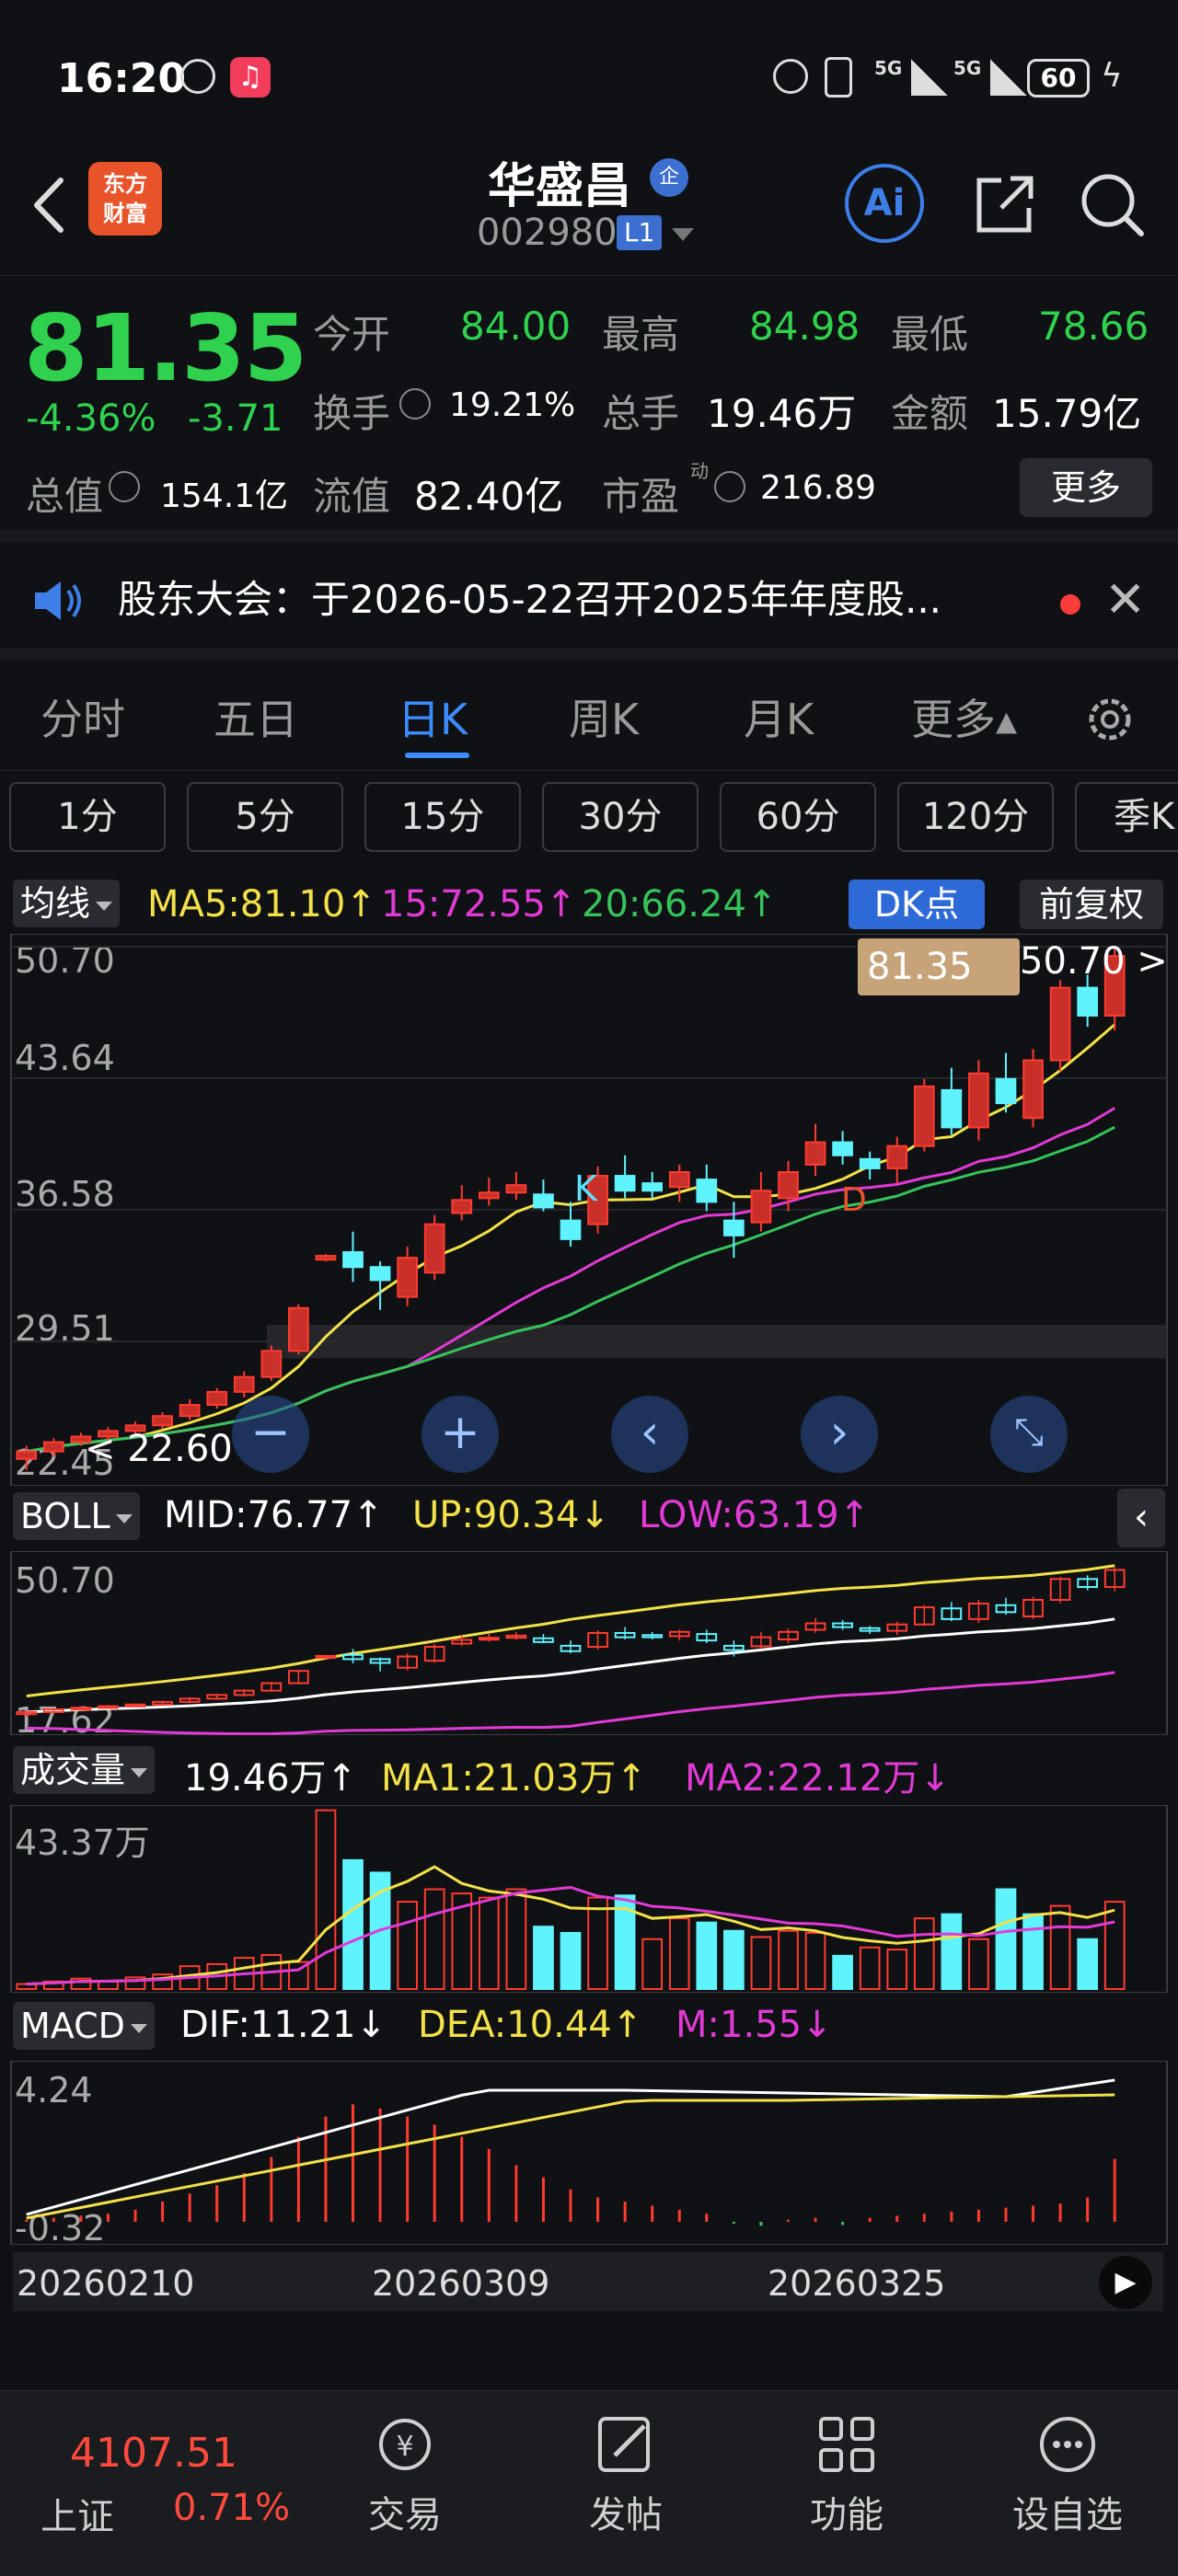 The width and height of the screenshot is (1178, 2576). What do you see at coordinates (589, 1899) in the screenshot?
I see `volume-chart` at bounding box center [589, 1899].